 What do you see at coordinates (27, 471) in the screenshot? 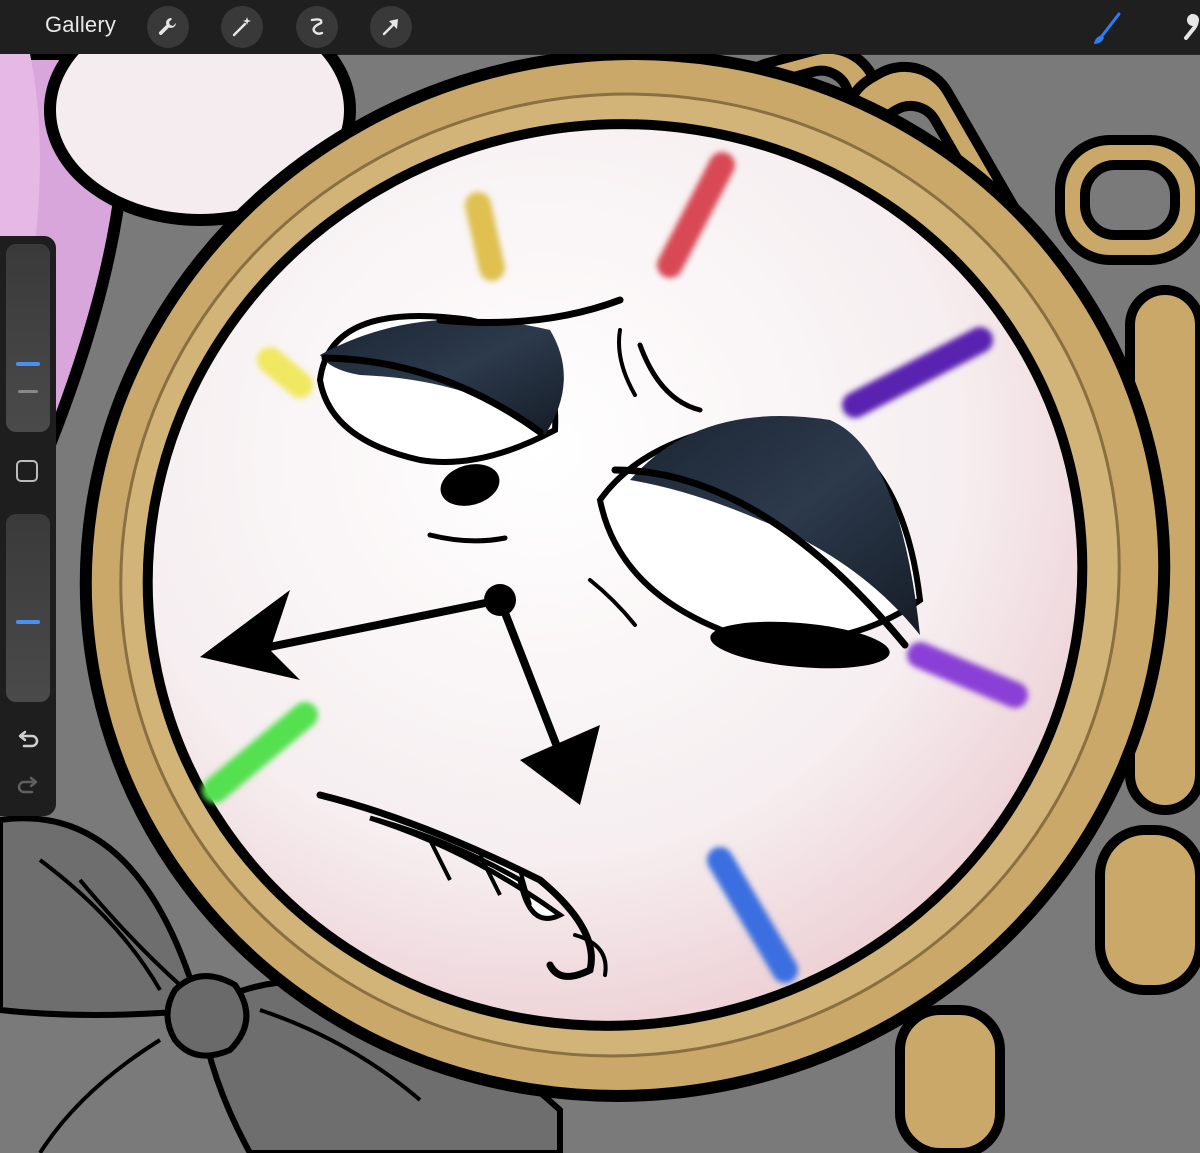
I see `modify-button` at bounding box center [27, 471].